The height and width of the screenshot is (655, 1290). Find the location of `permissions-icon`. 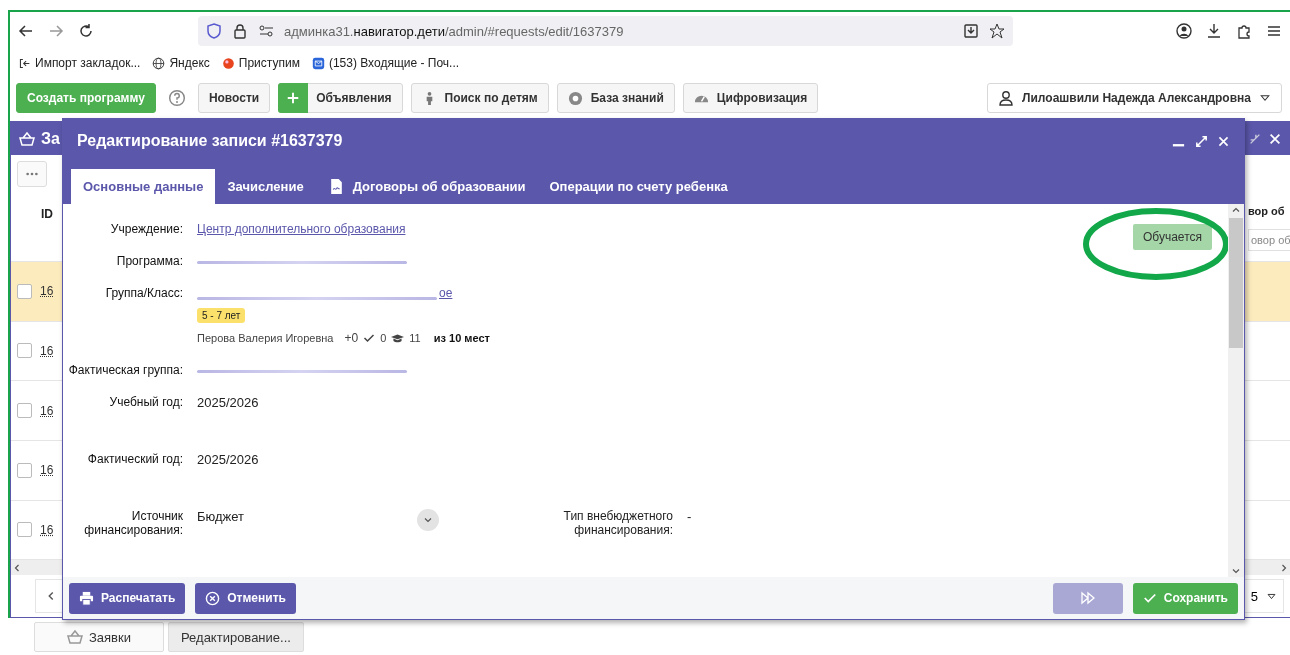

permissions-icon is located at coordinates (266, 31).